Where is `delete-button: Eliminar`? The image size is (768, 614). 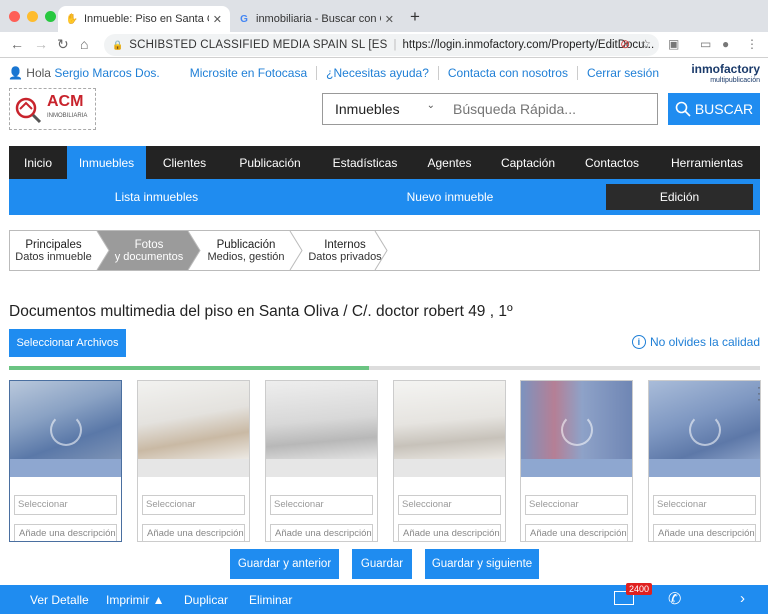
delete-button: Eliminar is located at coordinates (270, 600).